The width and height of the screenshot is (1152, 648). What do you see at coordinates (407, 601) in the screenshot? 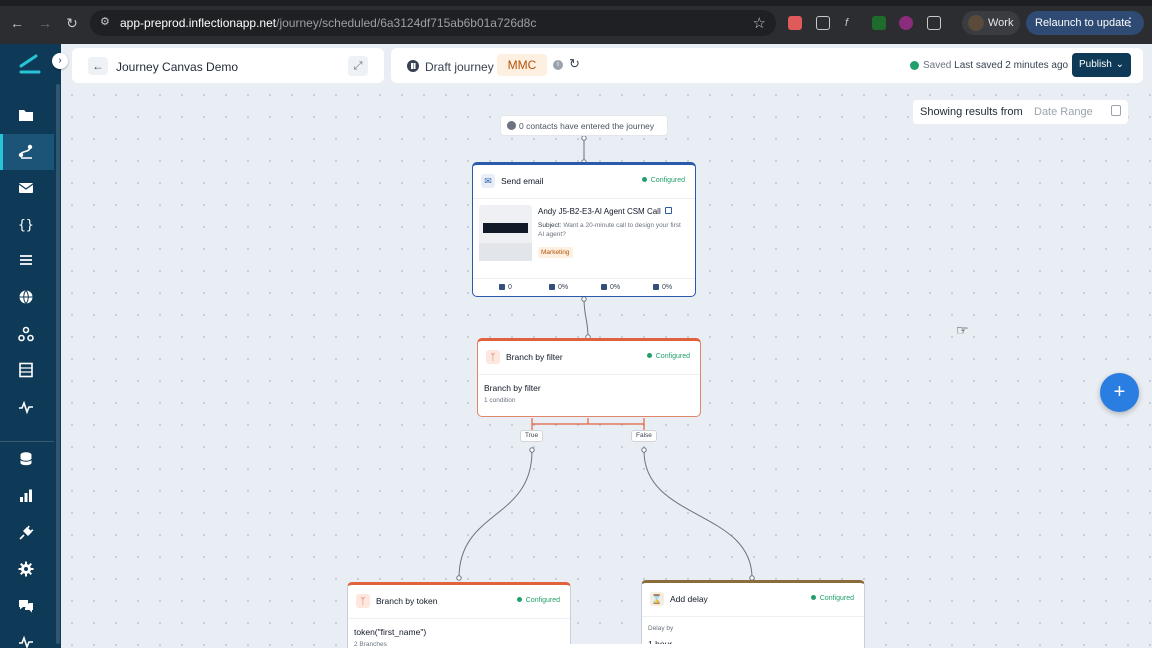
I see `node-title: Branch by token` at bounding box center [407, 601].